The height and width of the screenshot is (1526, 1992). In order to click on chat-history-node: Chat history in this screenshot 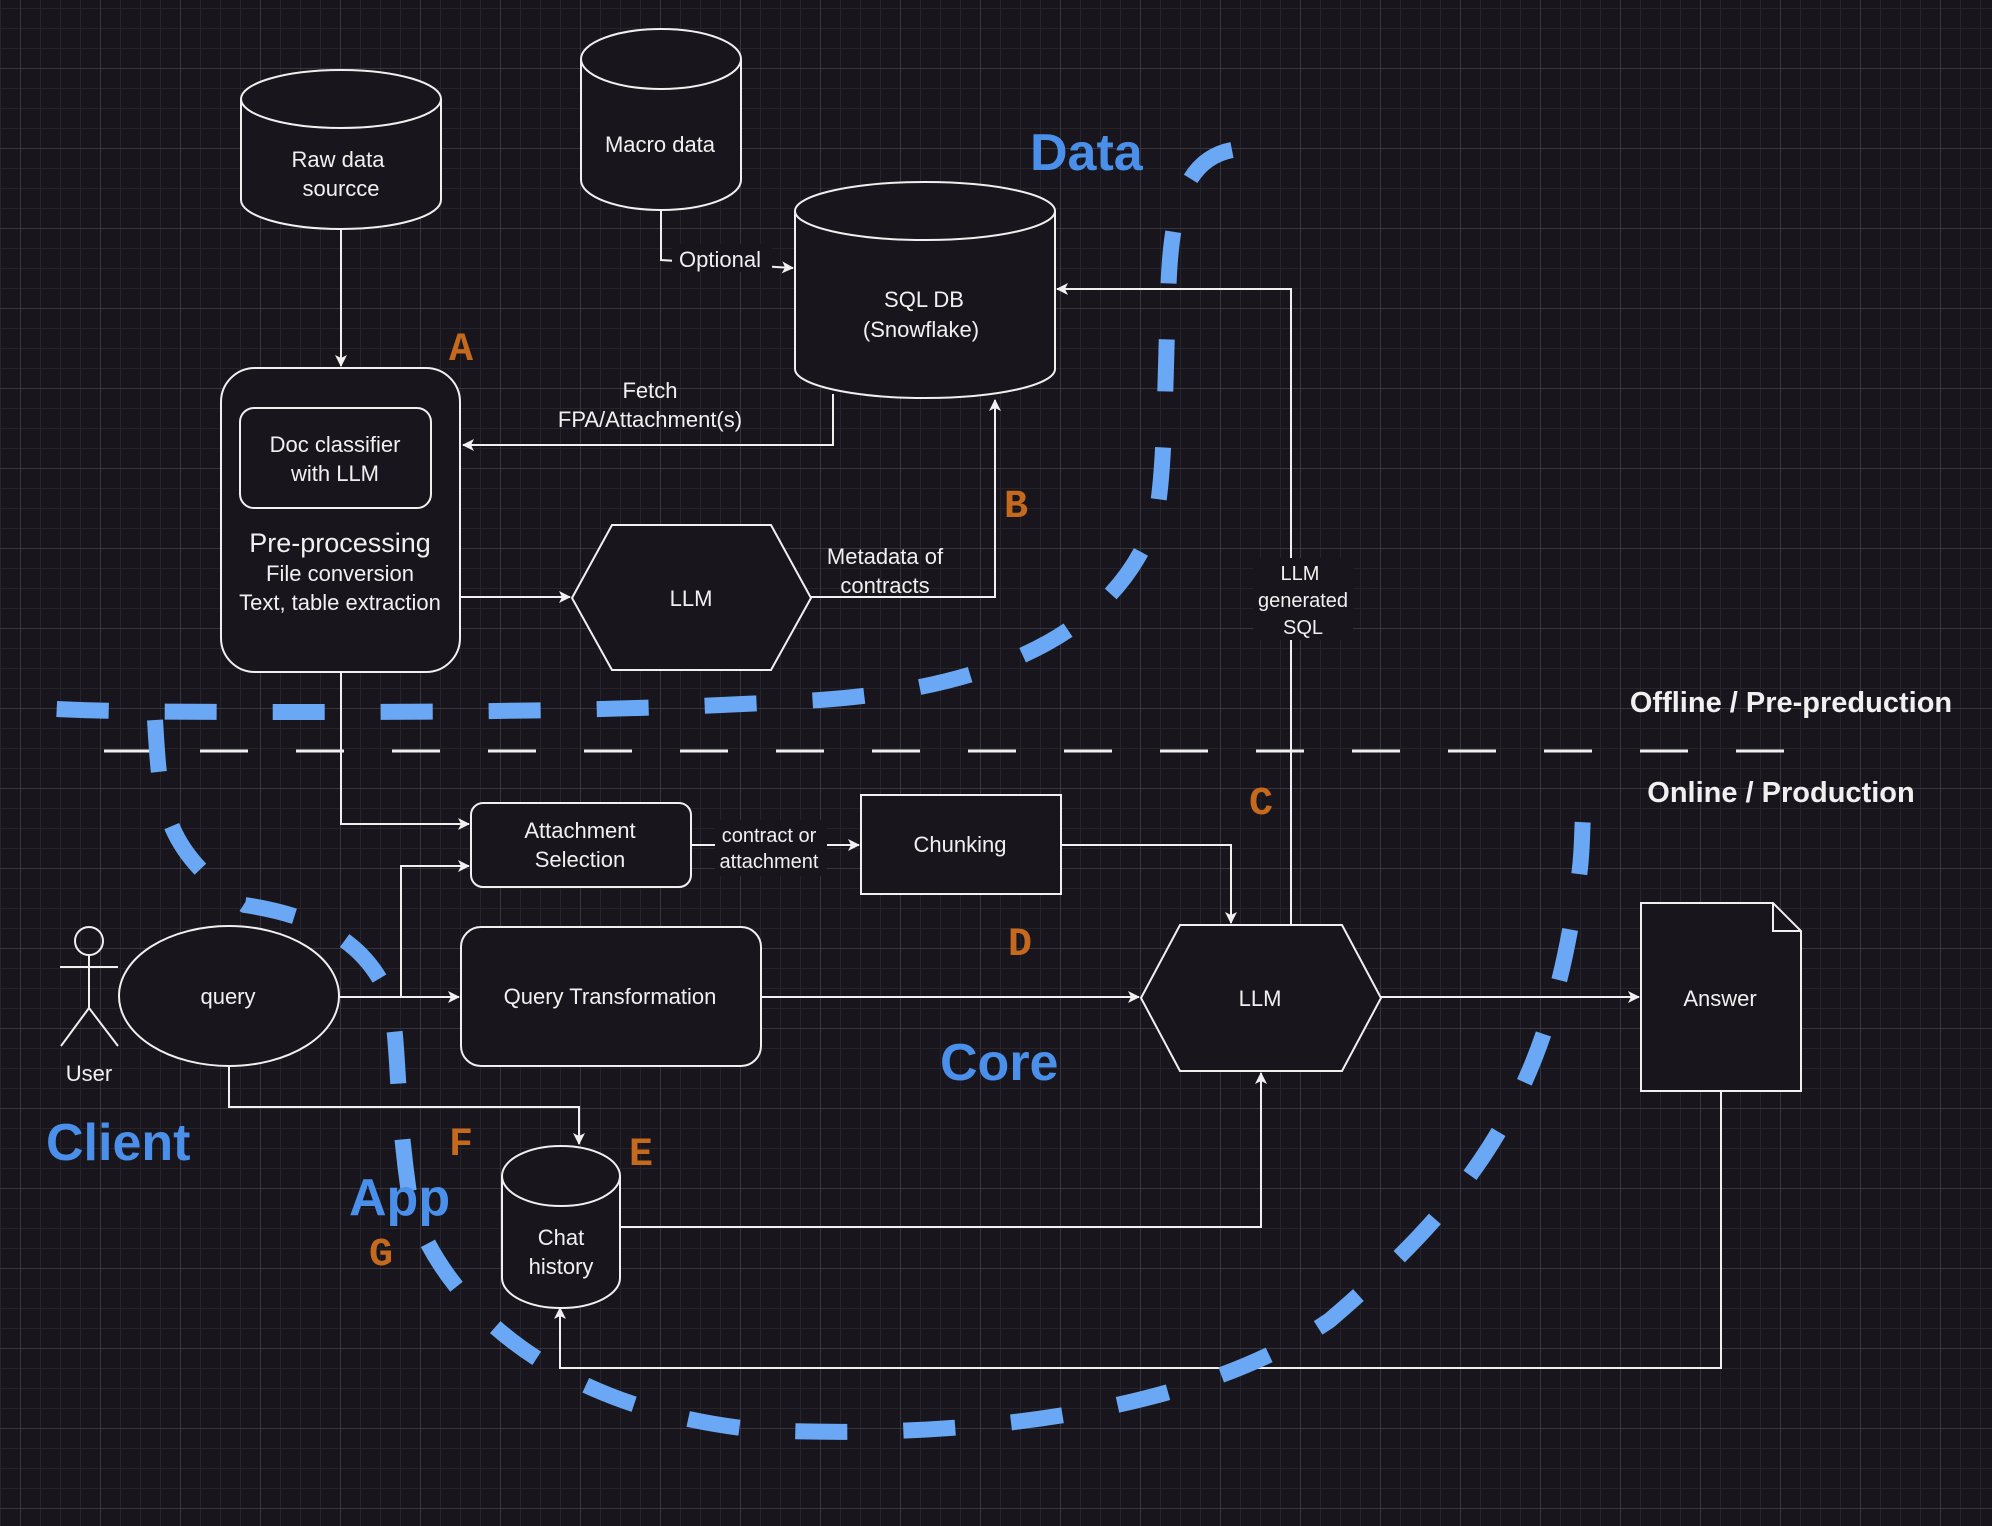, I will do `click(561, 1227)`.